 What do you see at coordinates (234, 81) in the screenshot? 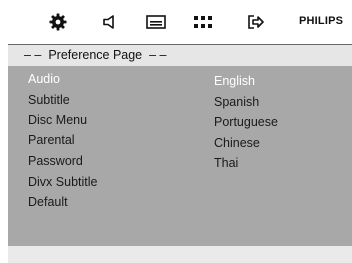
I see `option-english: English` at bounding box center [234, 81].